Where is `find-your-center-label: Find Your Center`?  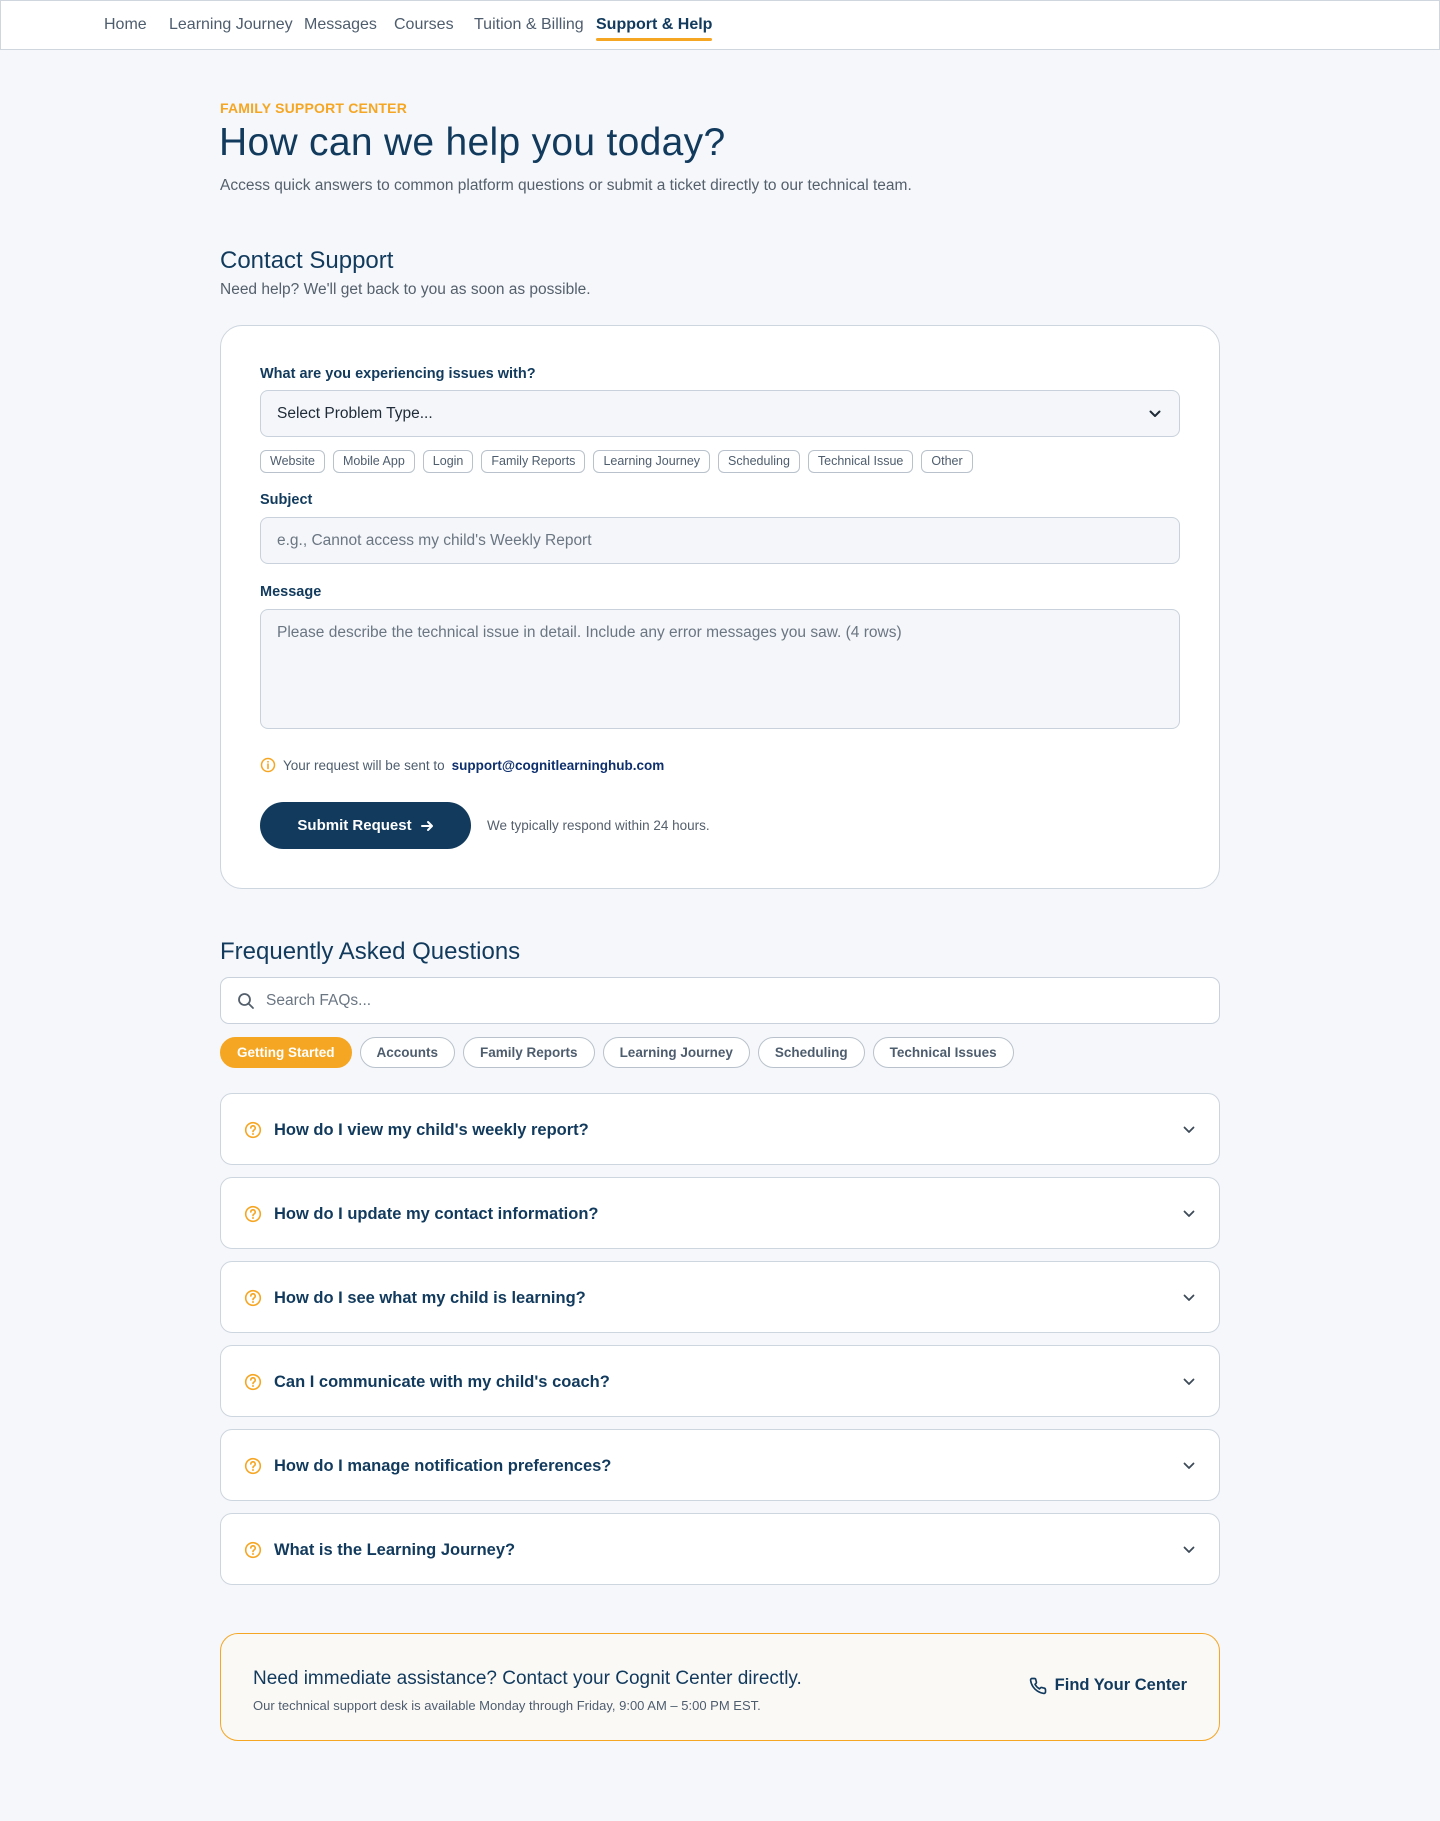
find-your-center-label: Find Your Center is located at coordinates (1120, 1685).